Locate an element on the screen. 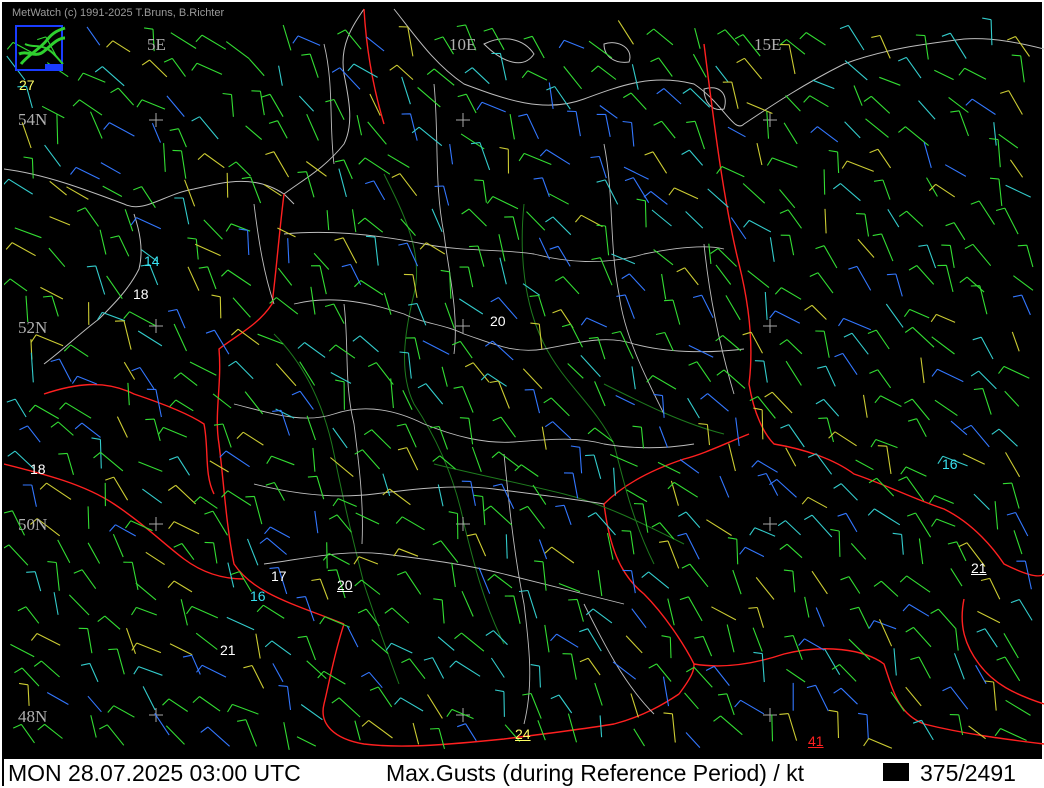 The width and height of the screenshot is (1044, 788). grid-label-54n: 54N is located at coordinates (33, 119).